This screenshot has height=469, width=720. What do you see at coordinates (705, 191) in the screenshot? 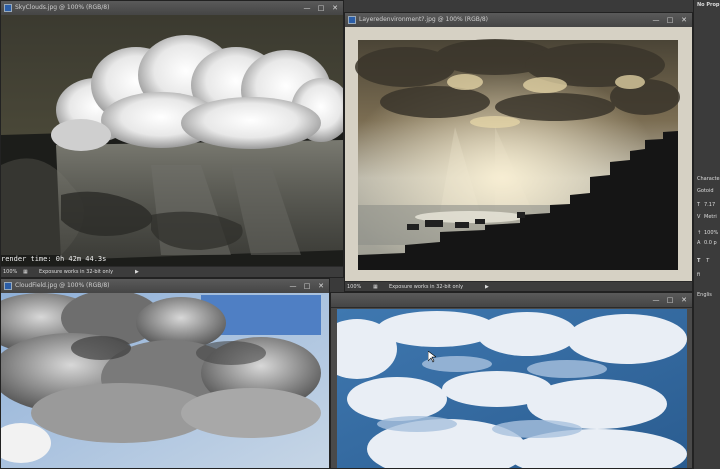
I see `font-family-field: Gotoid` at bounding box center [705, 191].